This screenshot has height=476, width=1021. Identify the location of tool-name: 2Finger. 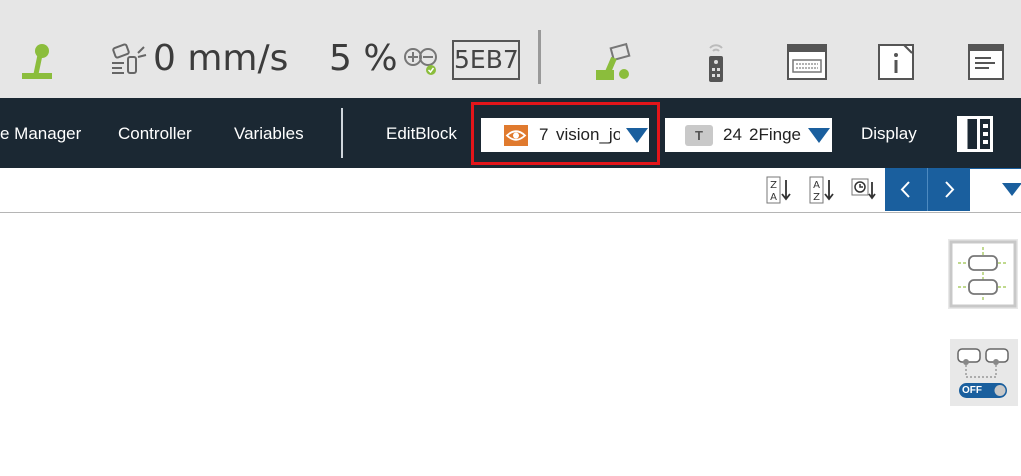
(775, 134).